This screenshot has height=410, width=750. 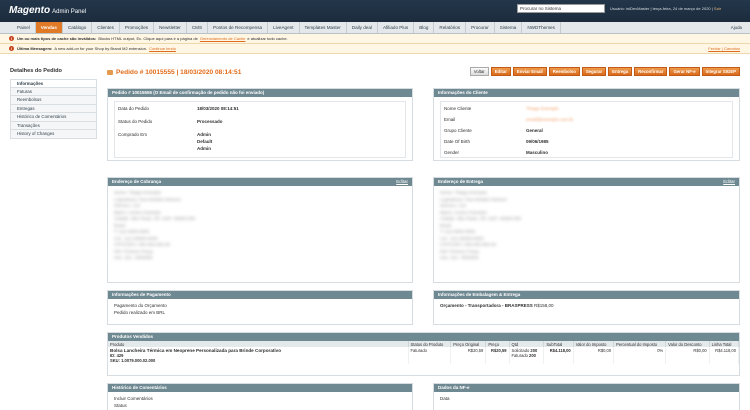 What do you see at coordinates (238, 27) in the screenshot?
I see `nav-pontos: Pontos de Recompensa` at bounding box center [238, 27].